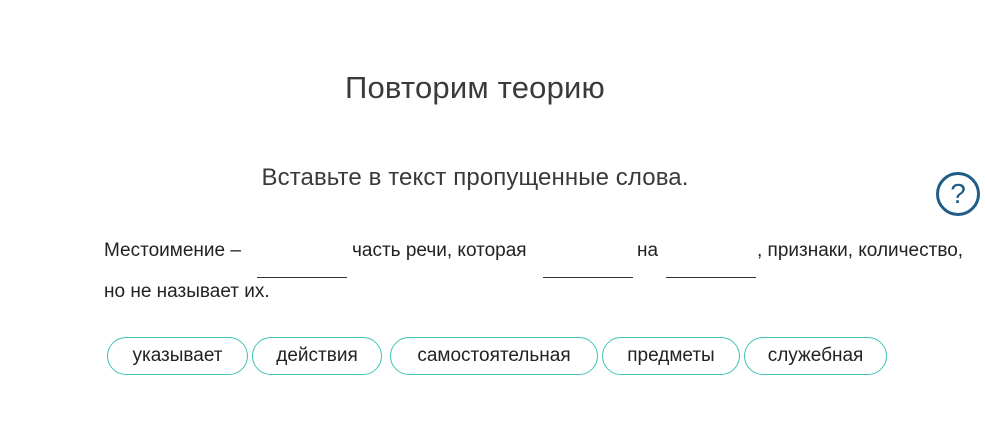  I want to click on option-chip: служебная, so click(815, 356).